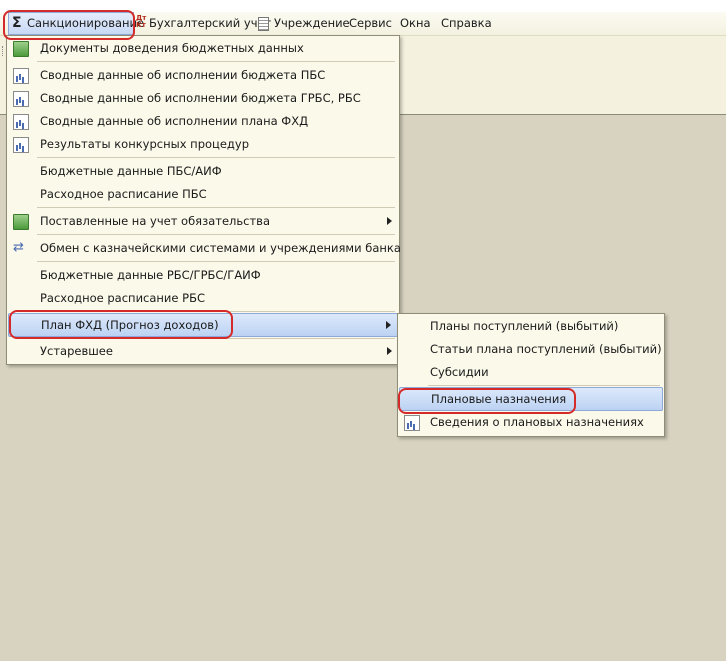 This screenshot has height=661, width=726. I want to click on menu-windows-label: Окна, so click(415, 23).